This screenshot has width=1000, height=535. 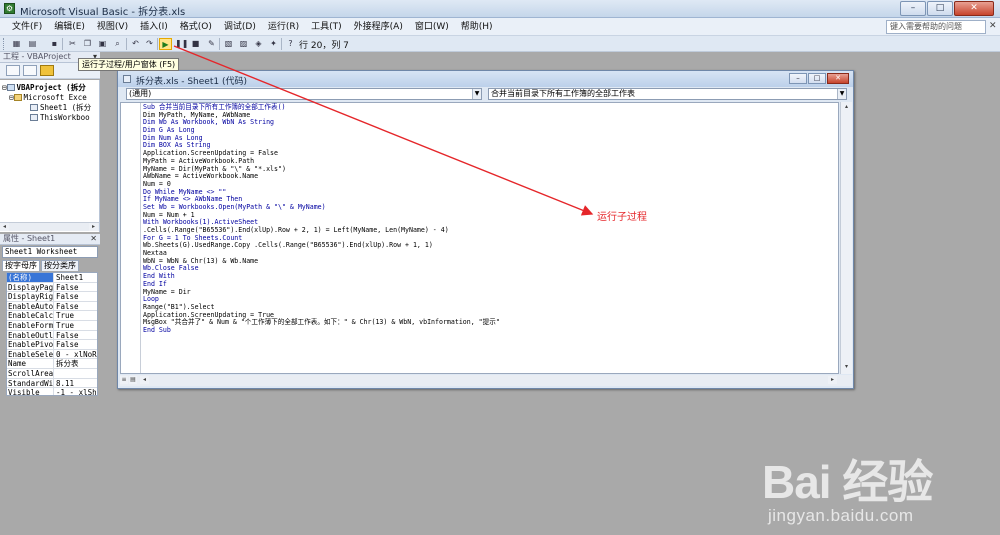 I want to click on property-value: 0 - xlNoRe, so click(x=76, y=354).